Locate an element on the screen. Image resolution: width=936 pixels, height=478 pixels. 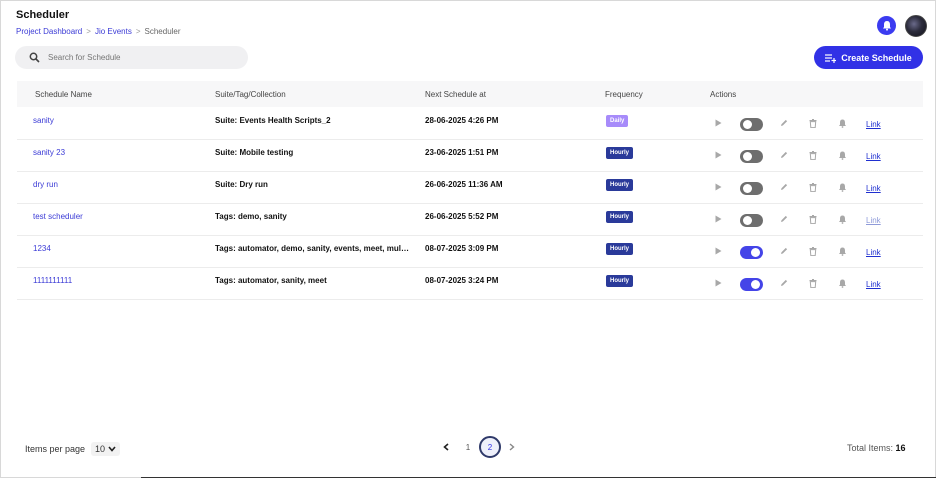
chevron-right-icon is located at coordinates (512, 447).